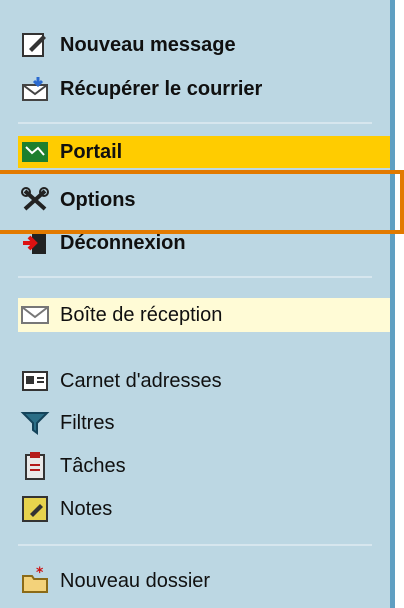 The width and height of the screenshot is (404, 608). What do you see at coordinates (141, 380) in the screenshot?
I see `address-book-label: Carnet d'adresses` at bounding box center [141, 380].